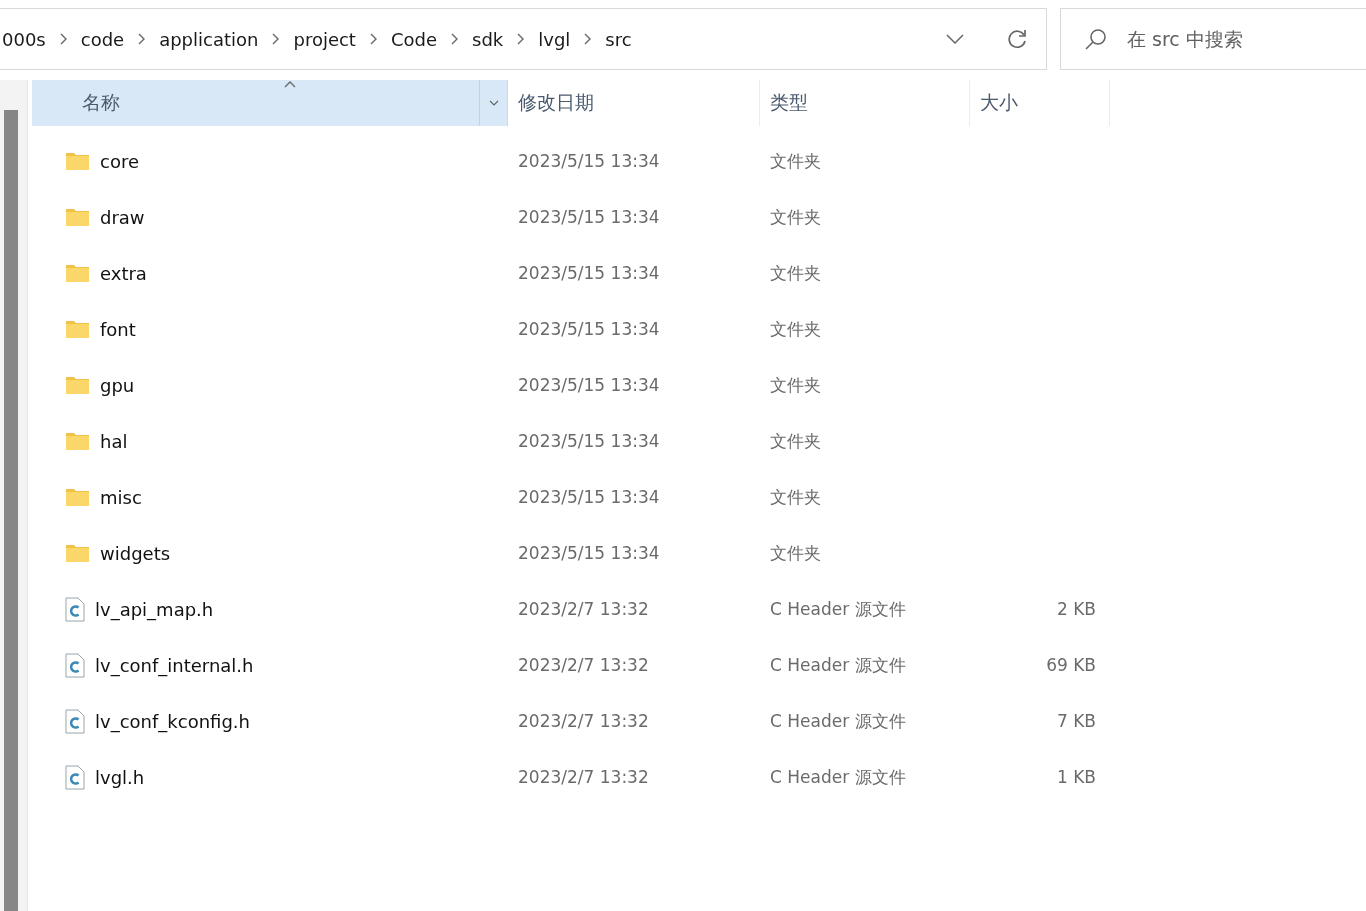 The image size is (1366, 911). Describe the element at coordinates (1071, 665) in the screenshot. I see `file-size: 69 KB` at that location.